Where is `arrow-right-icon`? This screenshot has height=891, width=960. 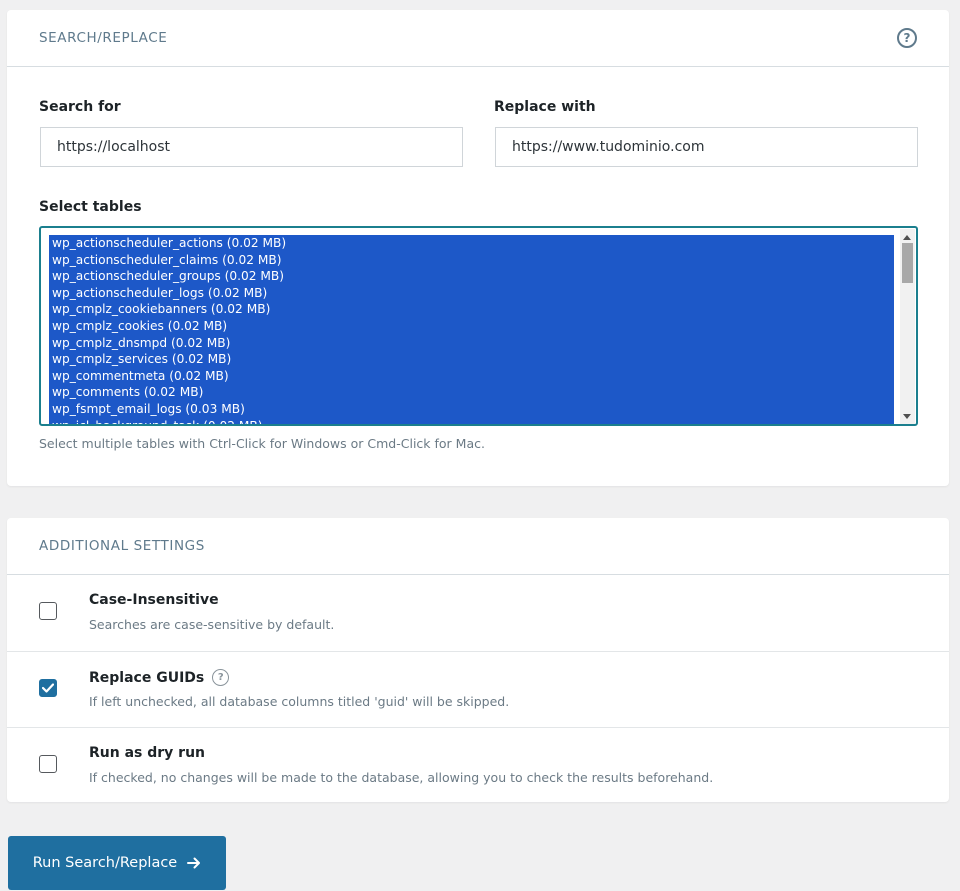
arrow-right-icon is located at coordinates (194, 863).